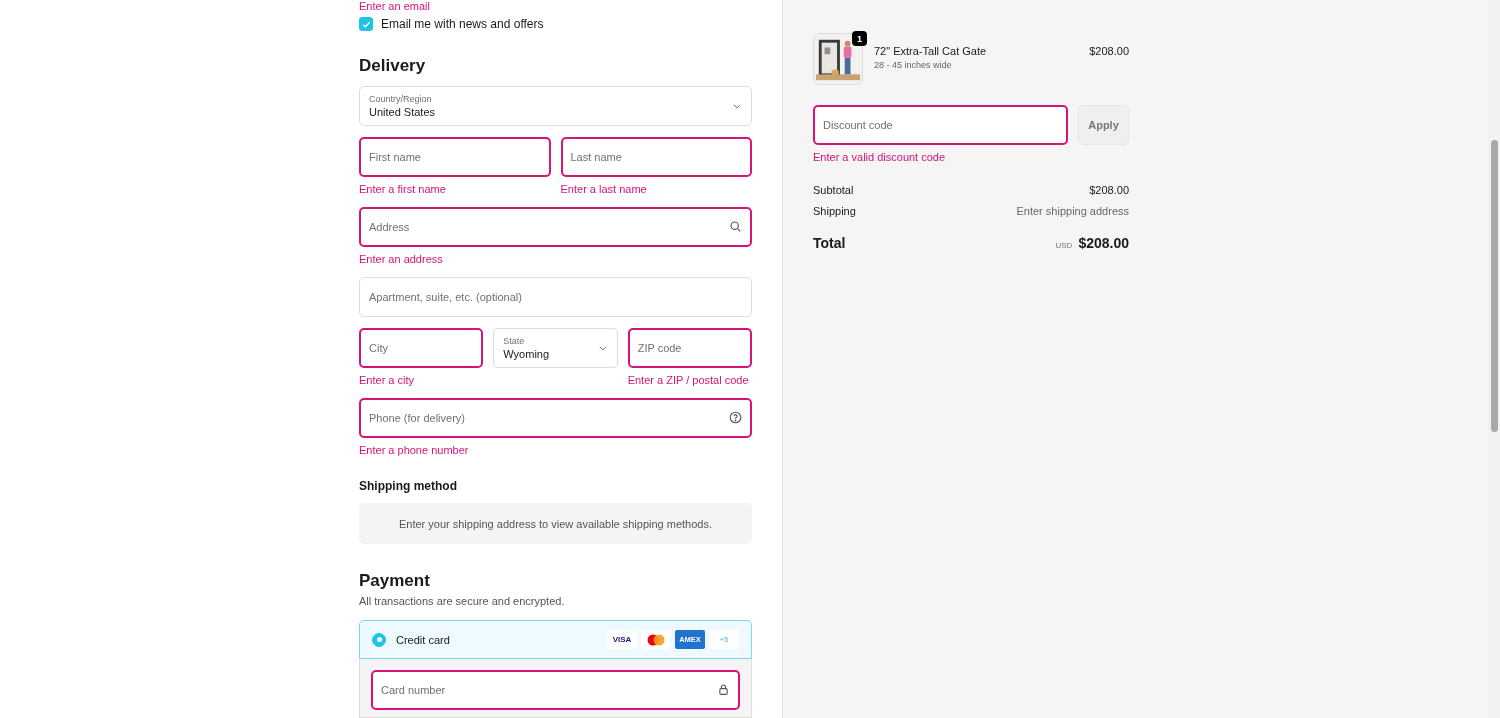 The width and height of the screenshot is (1500, 718). I want to click on input-field: ZIP code, so click(689, 348).